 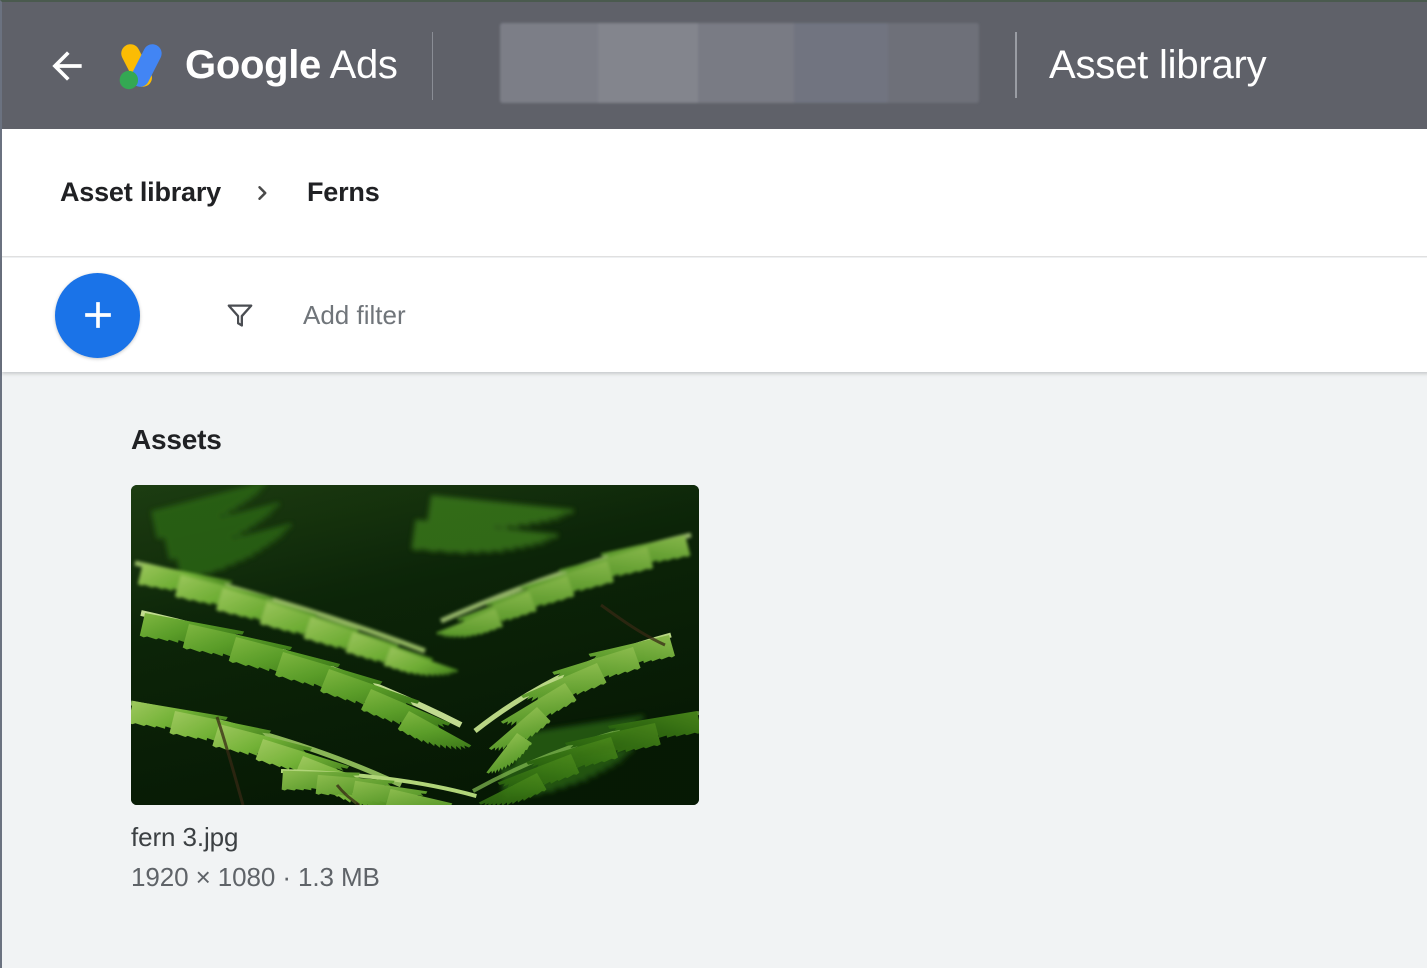 I want to click on section-title-assets: Assets, so click(x=176, y=439).